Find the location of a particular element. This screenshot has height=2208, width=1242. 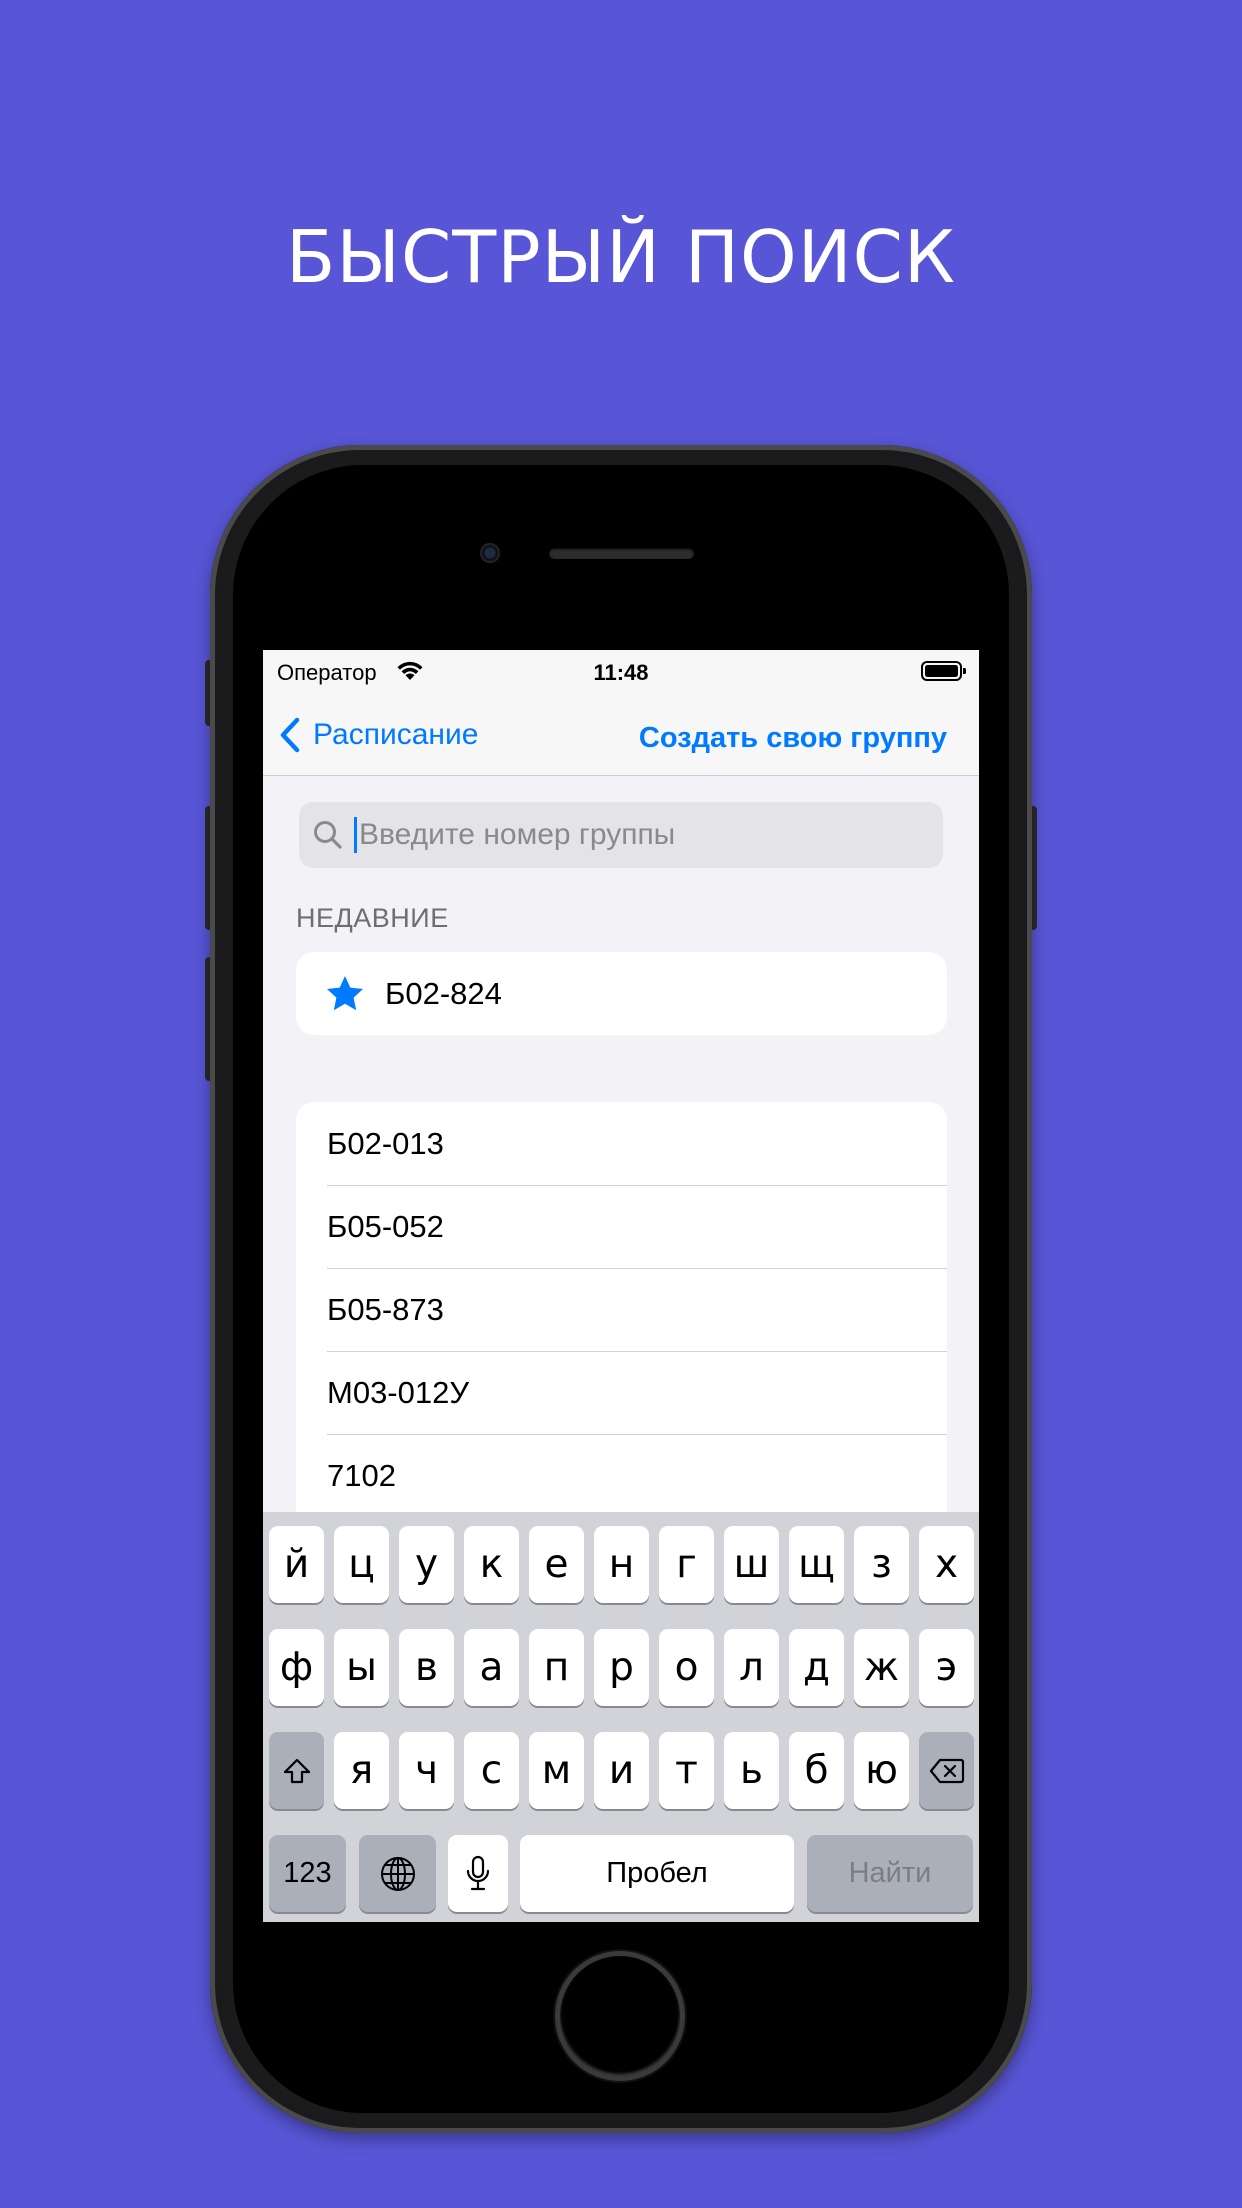

dictation-key is located at coordinates (478, 1873).